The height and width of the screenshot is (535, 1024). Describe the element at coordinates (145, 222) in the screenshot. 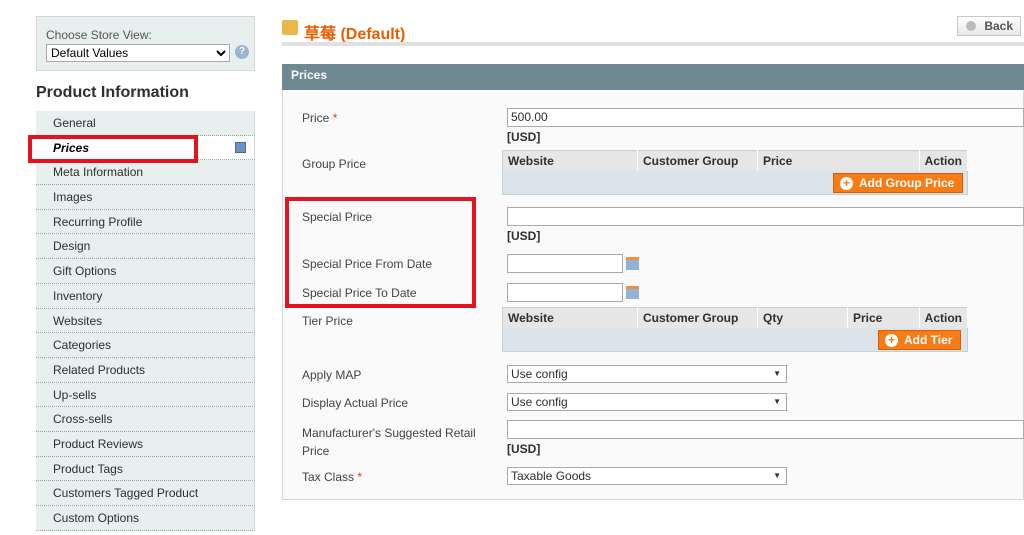

I see `sidebar-item-recurring-profile: Recurring Profile` at that location.